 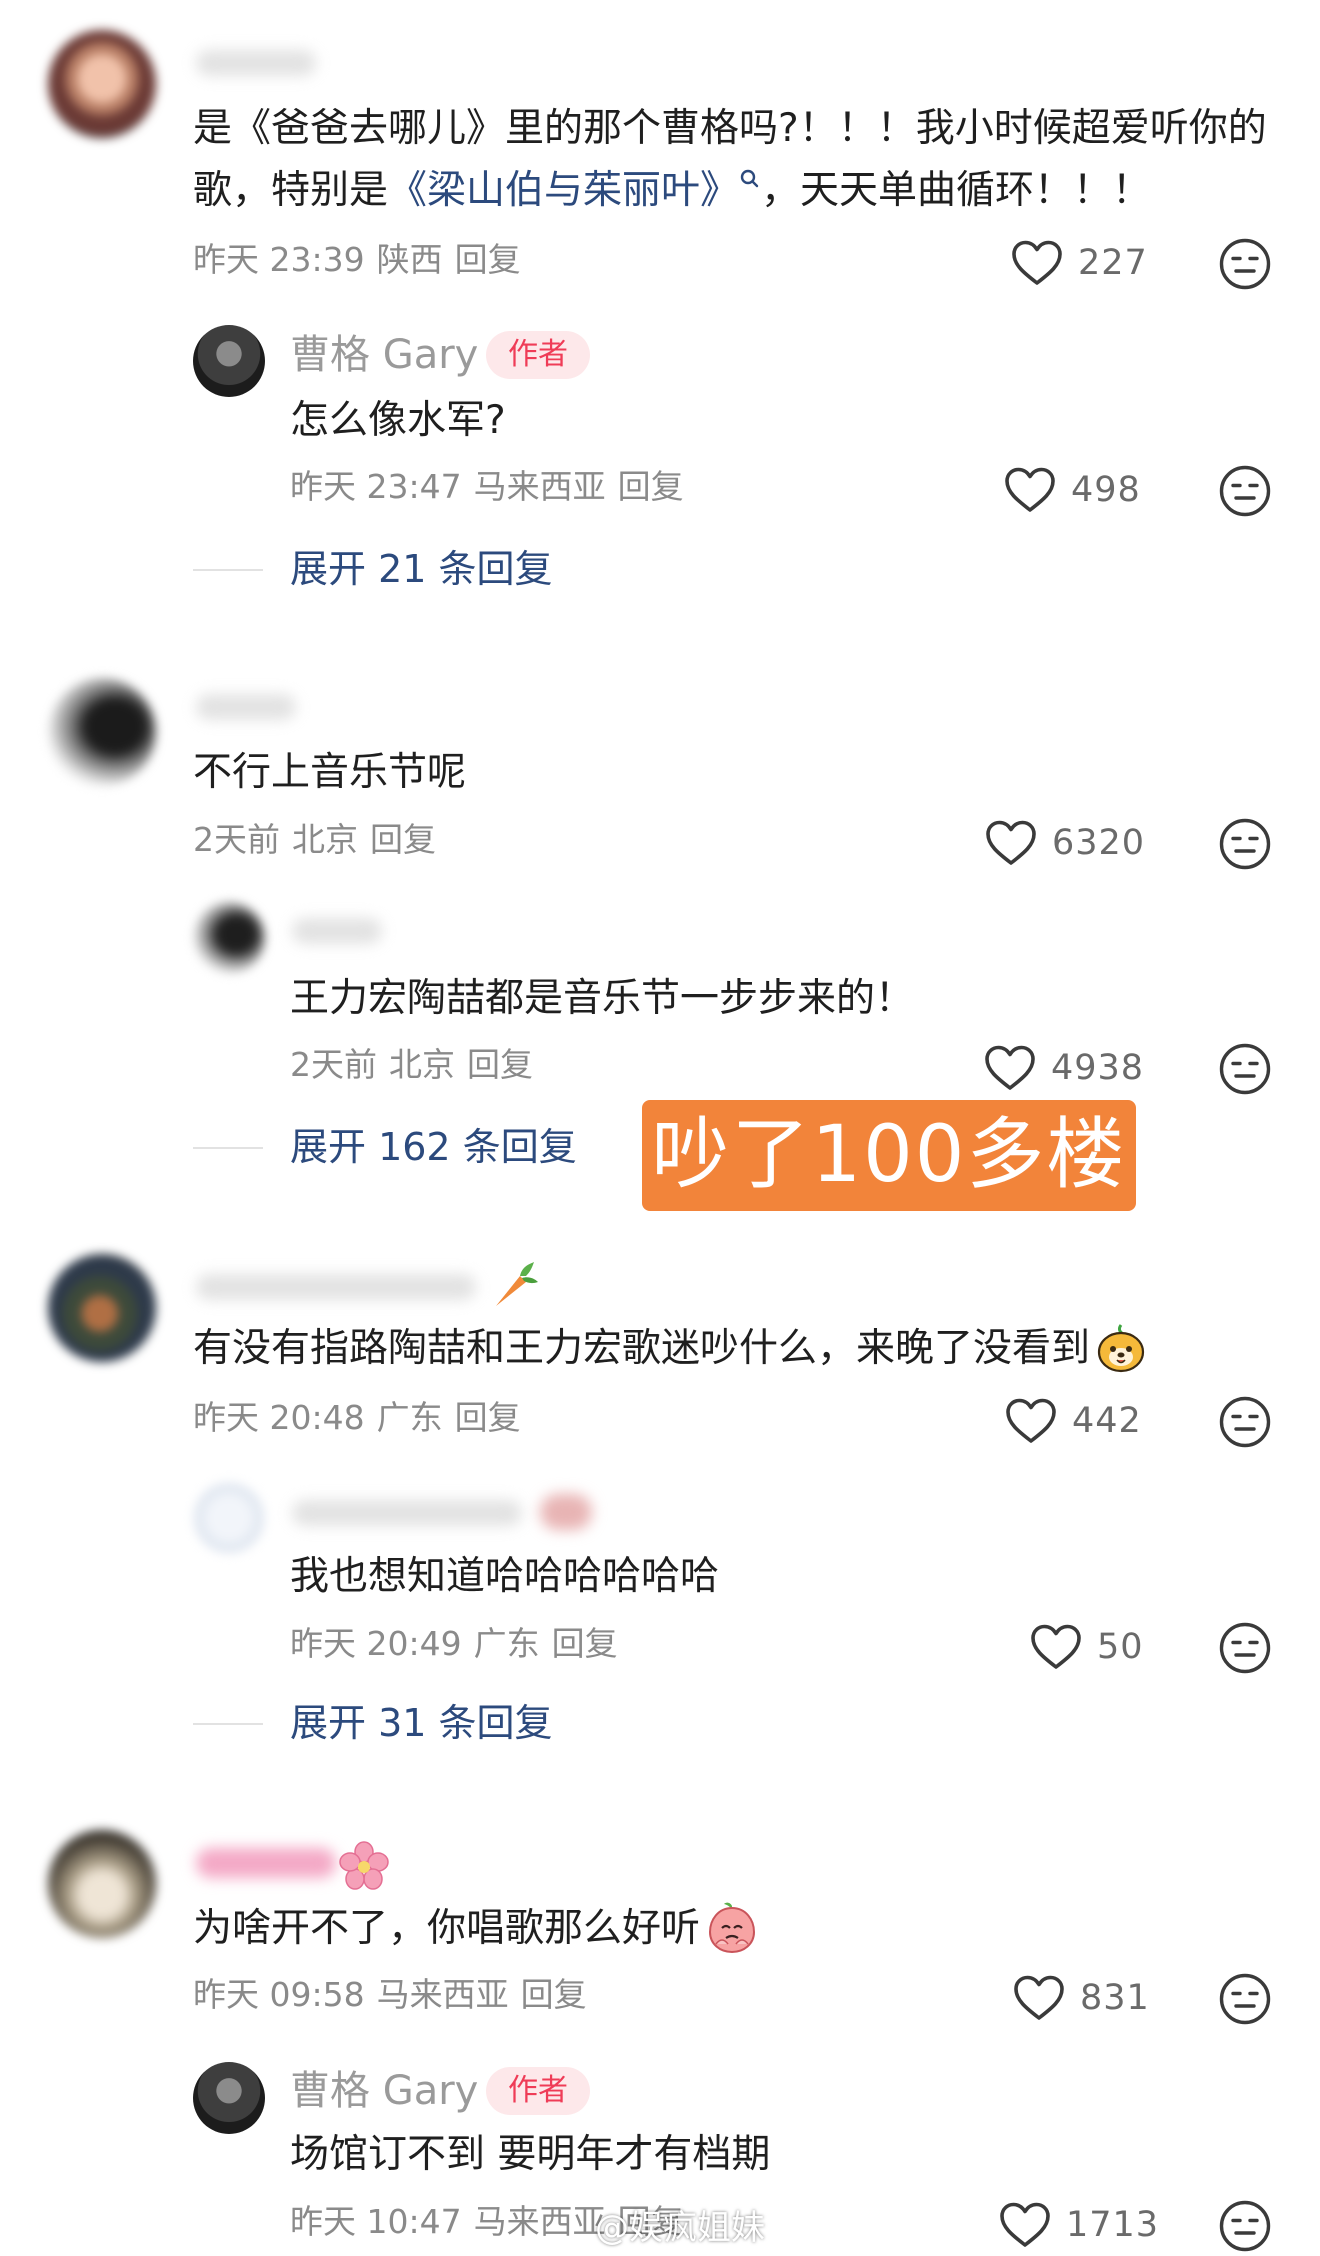 What do you see at coordinates (376, 2221) in the screenshot?
I see `reply-time: 昨天 10:47` at bounding box center [376, 2221].